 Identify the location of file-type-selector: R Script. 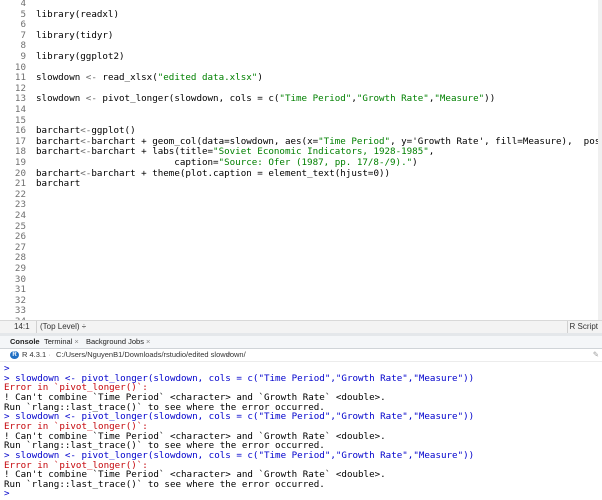
(584, 326).